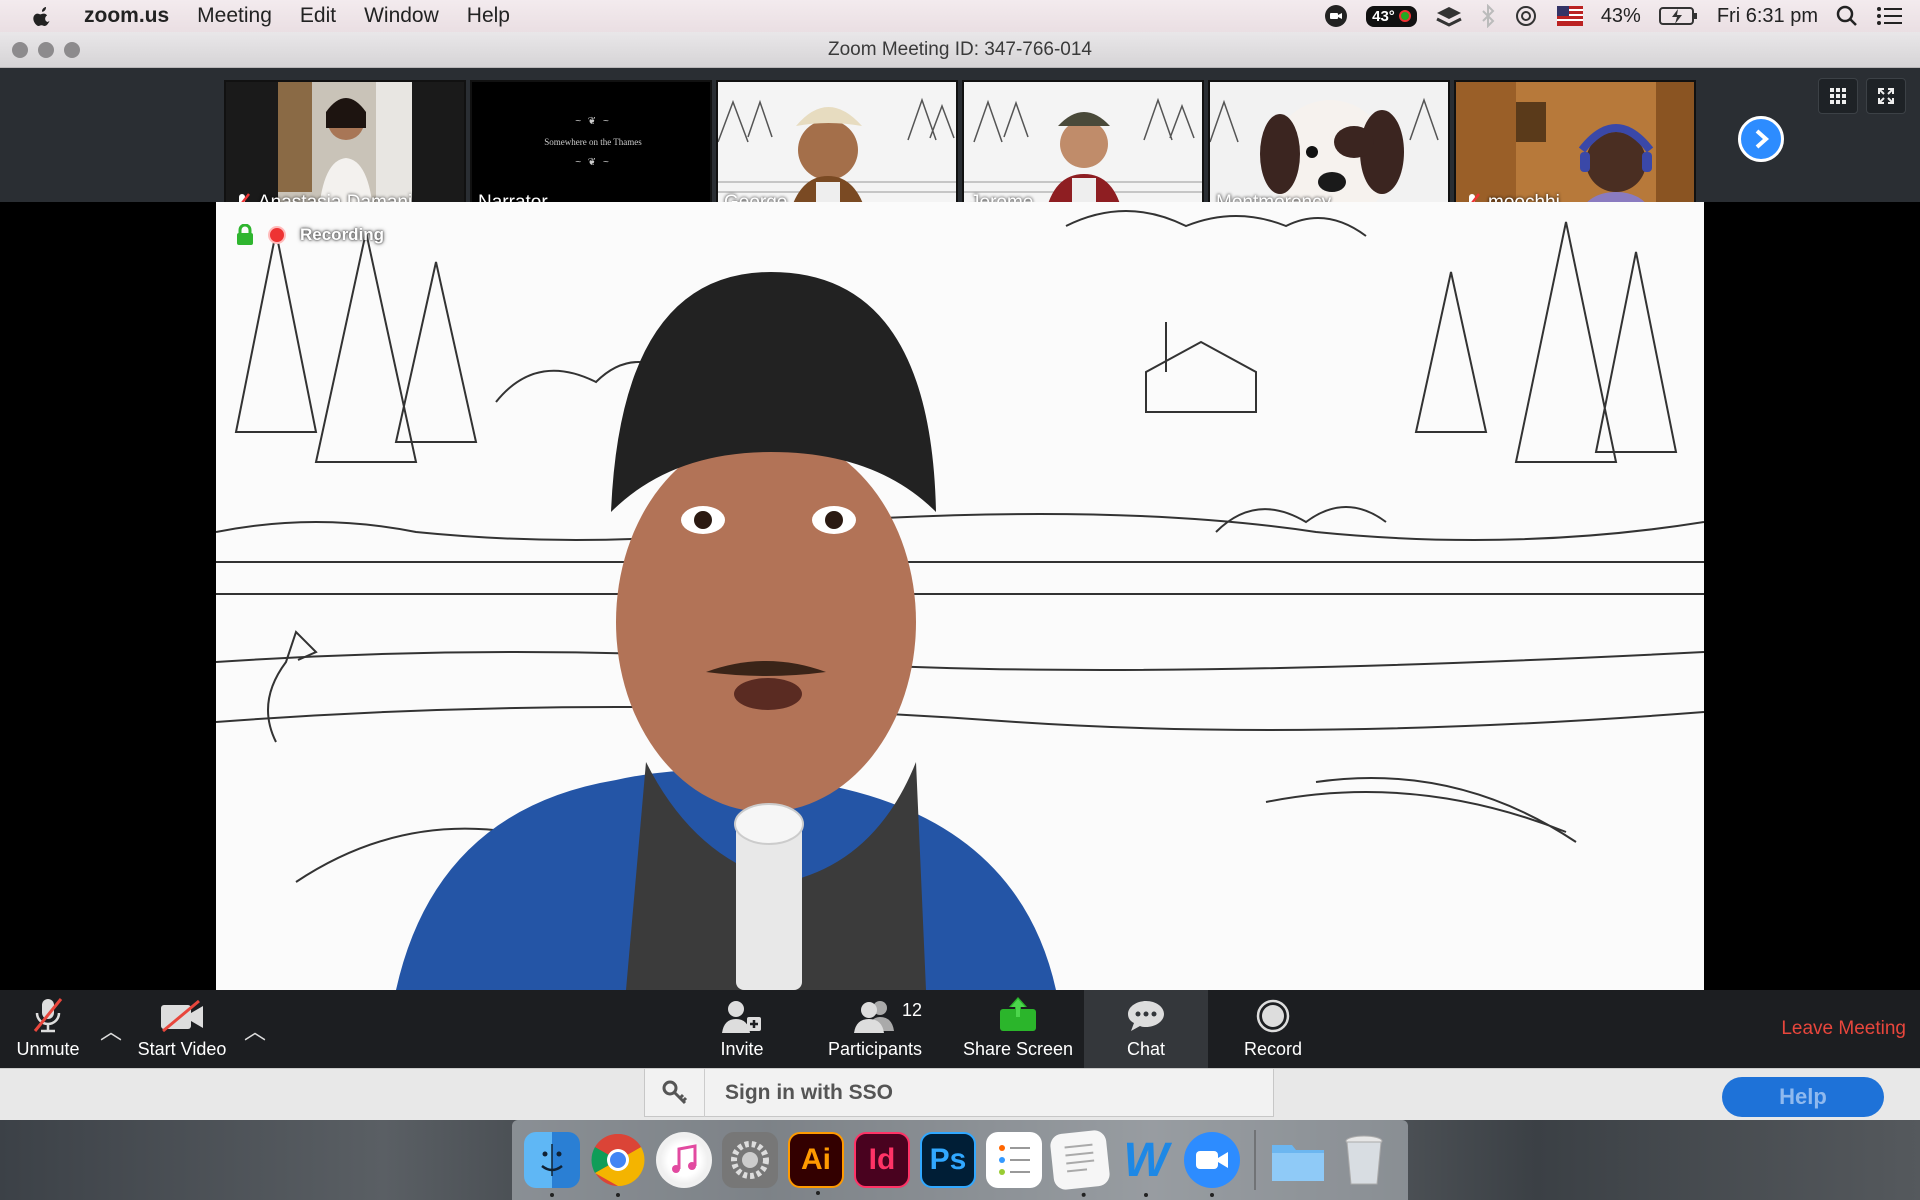 This screenshot has width=1920, height=1200. I want to click on illustrator-icon: Ai, so click(816, 1163).